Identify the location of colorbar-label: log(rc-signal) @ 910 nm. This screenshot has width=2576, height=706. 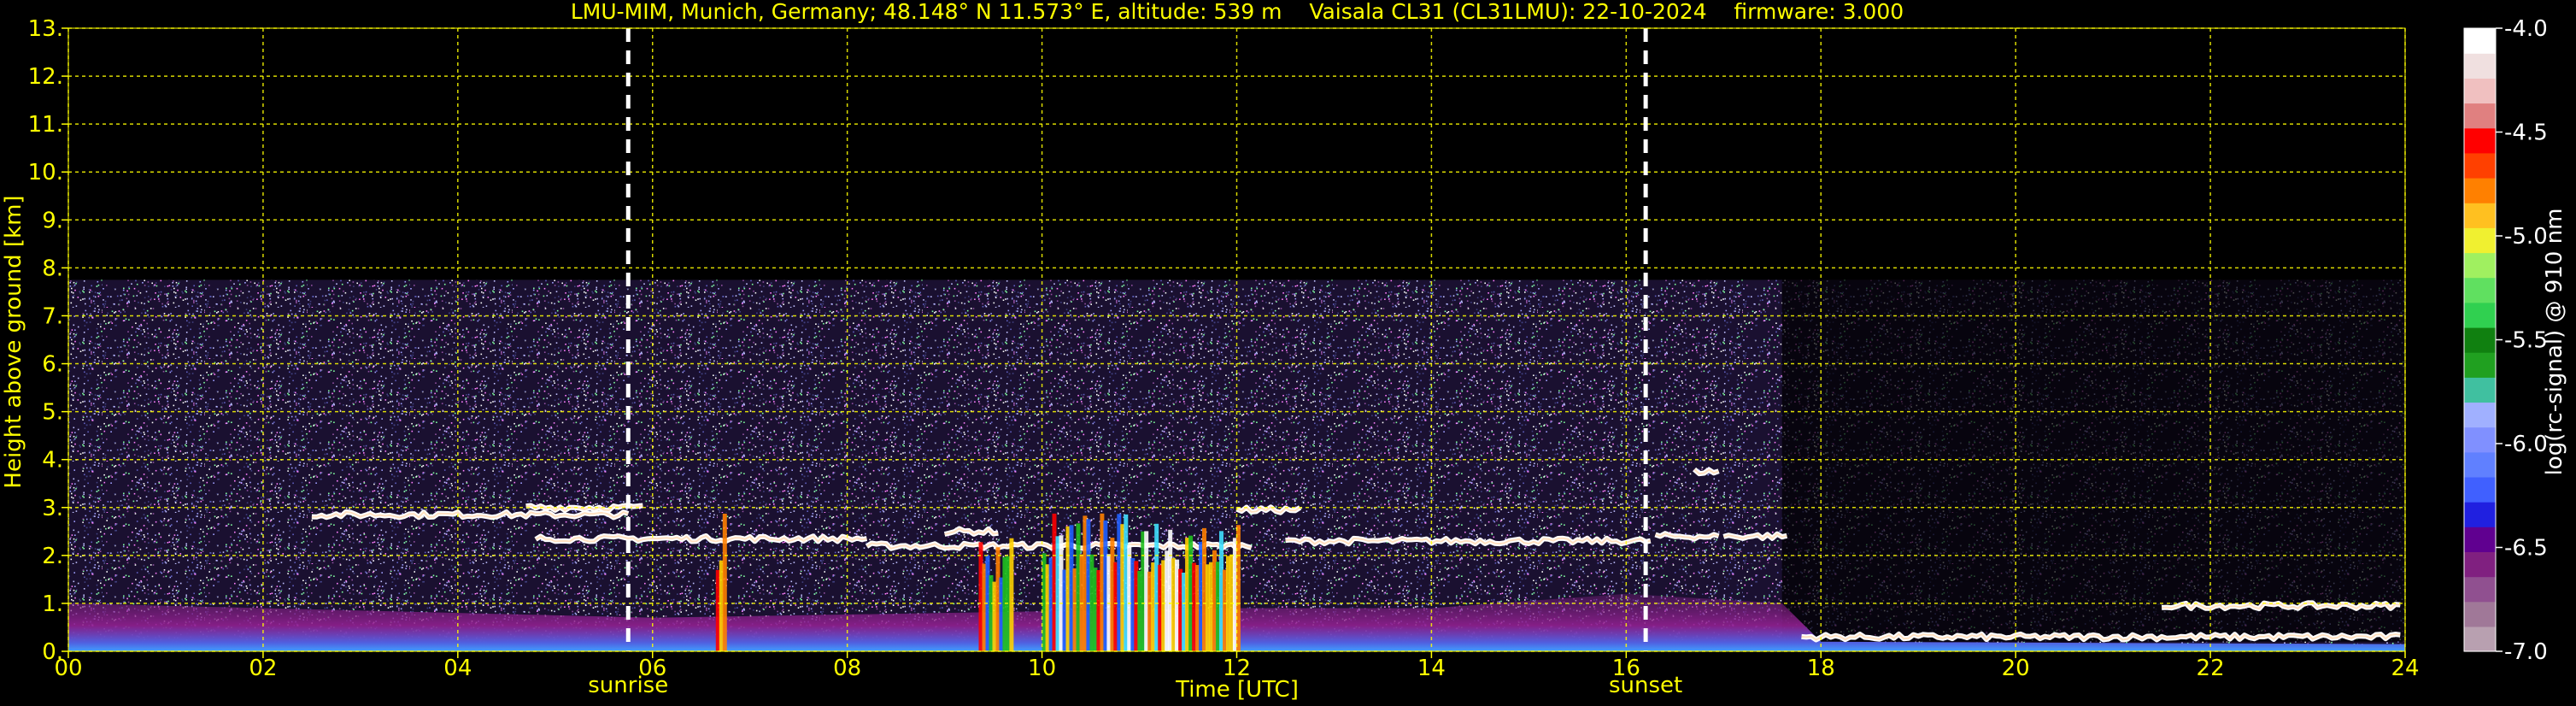
(2554, 342).